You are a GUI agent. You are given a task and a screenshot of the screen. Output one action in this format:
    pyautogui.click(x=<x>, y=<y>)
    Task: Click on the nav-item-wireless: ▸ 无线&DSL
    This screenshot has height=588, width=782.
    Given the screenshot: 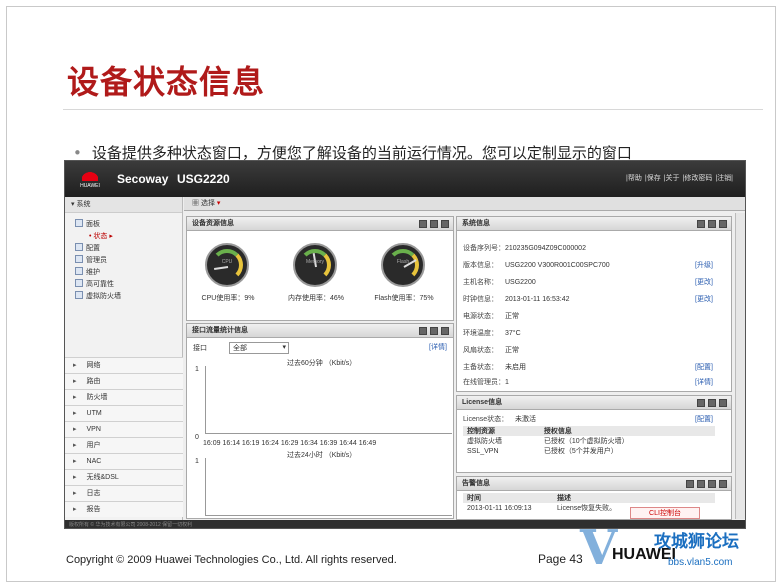 What is the action you would take?
    pyautogui.click(x=124, y=477)
    